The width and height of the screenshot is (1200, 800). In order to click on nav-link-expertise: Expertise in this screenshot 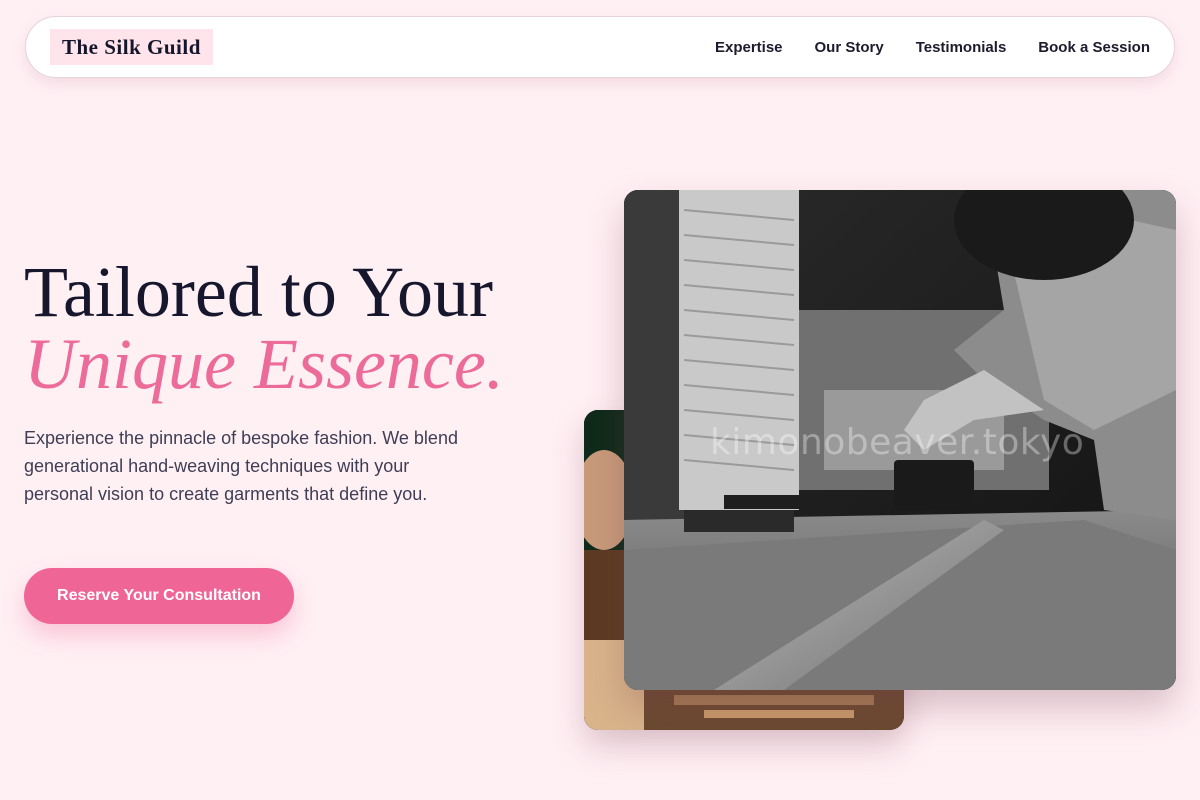, I will do `click(749, 47)`.